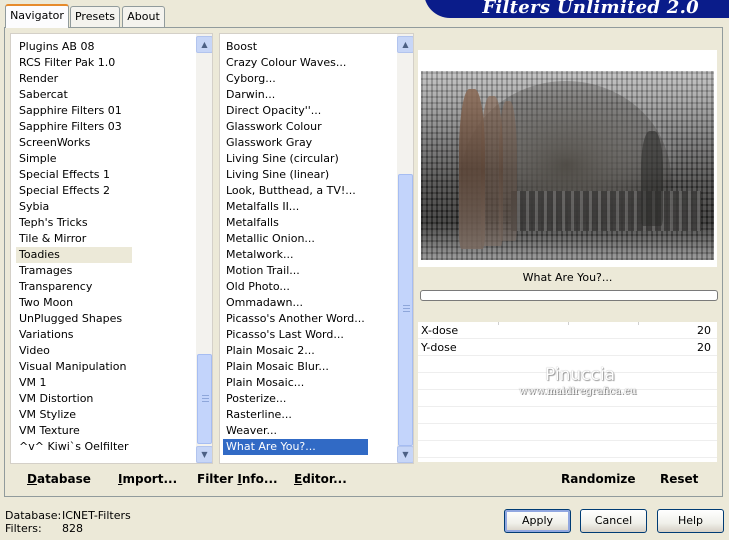 The image size is (729, 540). I want to click on filter-list-item: Glasswork Colour, so click(295, 127).